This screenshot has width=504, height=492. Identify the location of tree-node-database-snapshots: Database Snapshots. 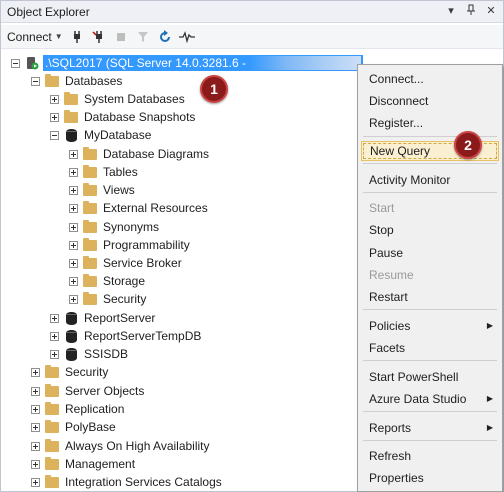
(122, 117).